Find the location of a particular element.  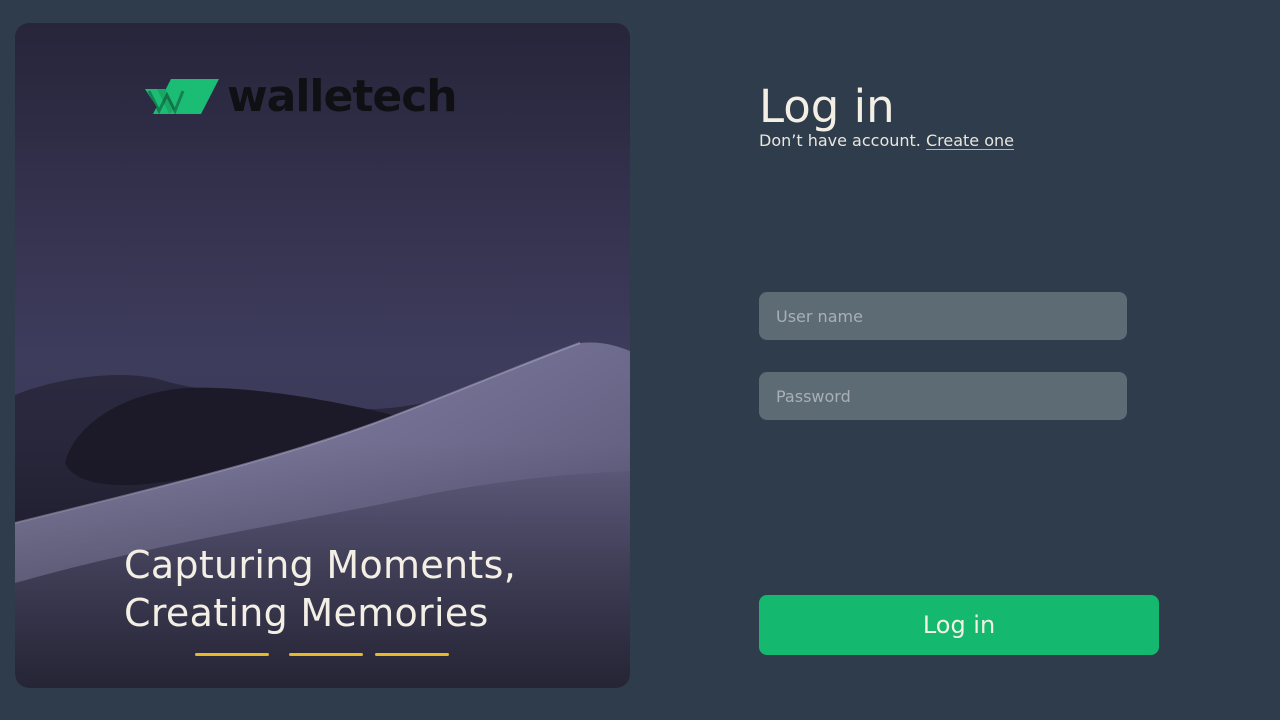

username-input is located at coordinates (943, 316).